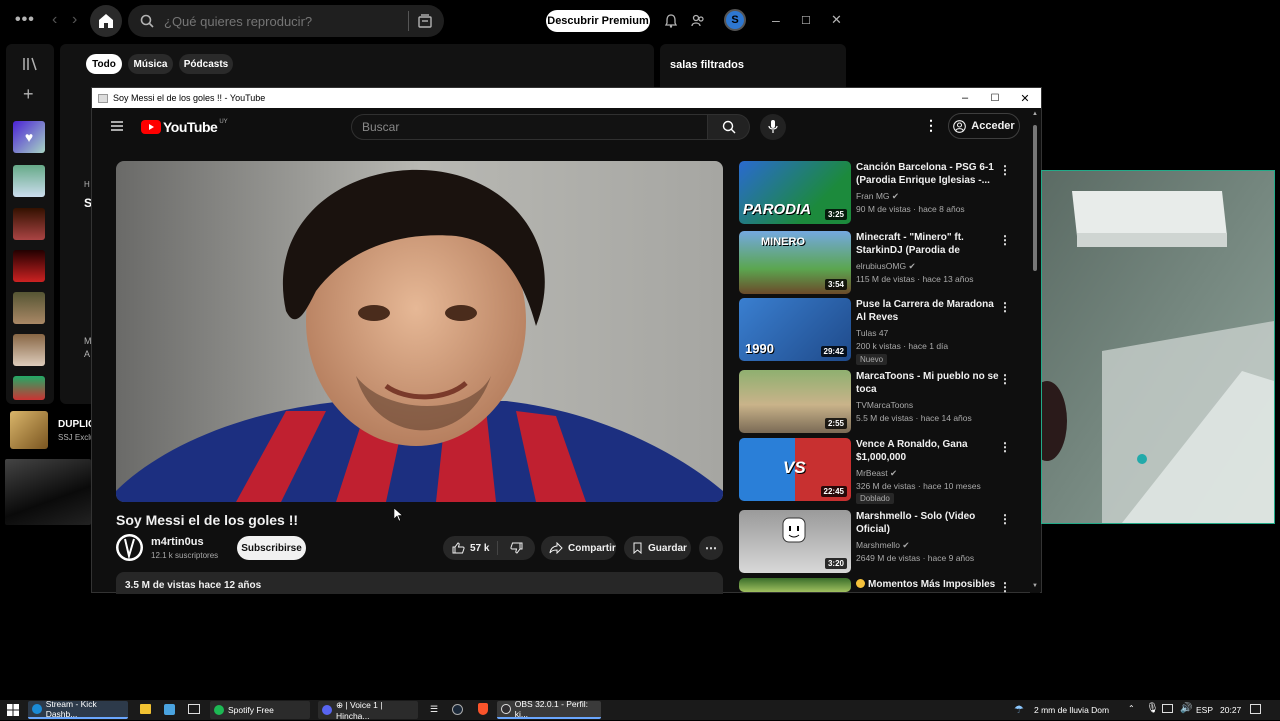  Describe the element at coordinates (925, 311) in the screenshot. I see `video-title: Puse la Carrera de Maradona Al Reves` at that location.